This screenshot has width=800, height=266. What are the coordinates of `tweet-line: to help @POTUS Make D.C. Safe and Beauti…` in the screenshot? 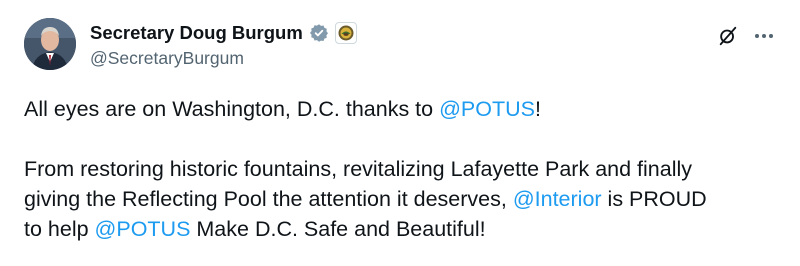 It's located at (400, 229).